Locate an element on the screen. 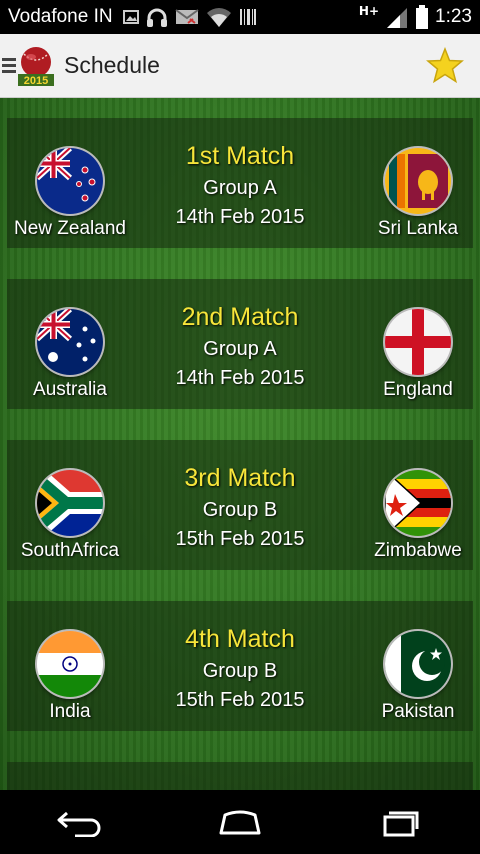 The width and height of the screenshot is (480, 854). match-title: 1st Match is located at coordinates (240, 156).